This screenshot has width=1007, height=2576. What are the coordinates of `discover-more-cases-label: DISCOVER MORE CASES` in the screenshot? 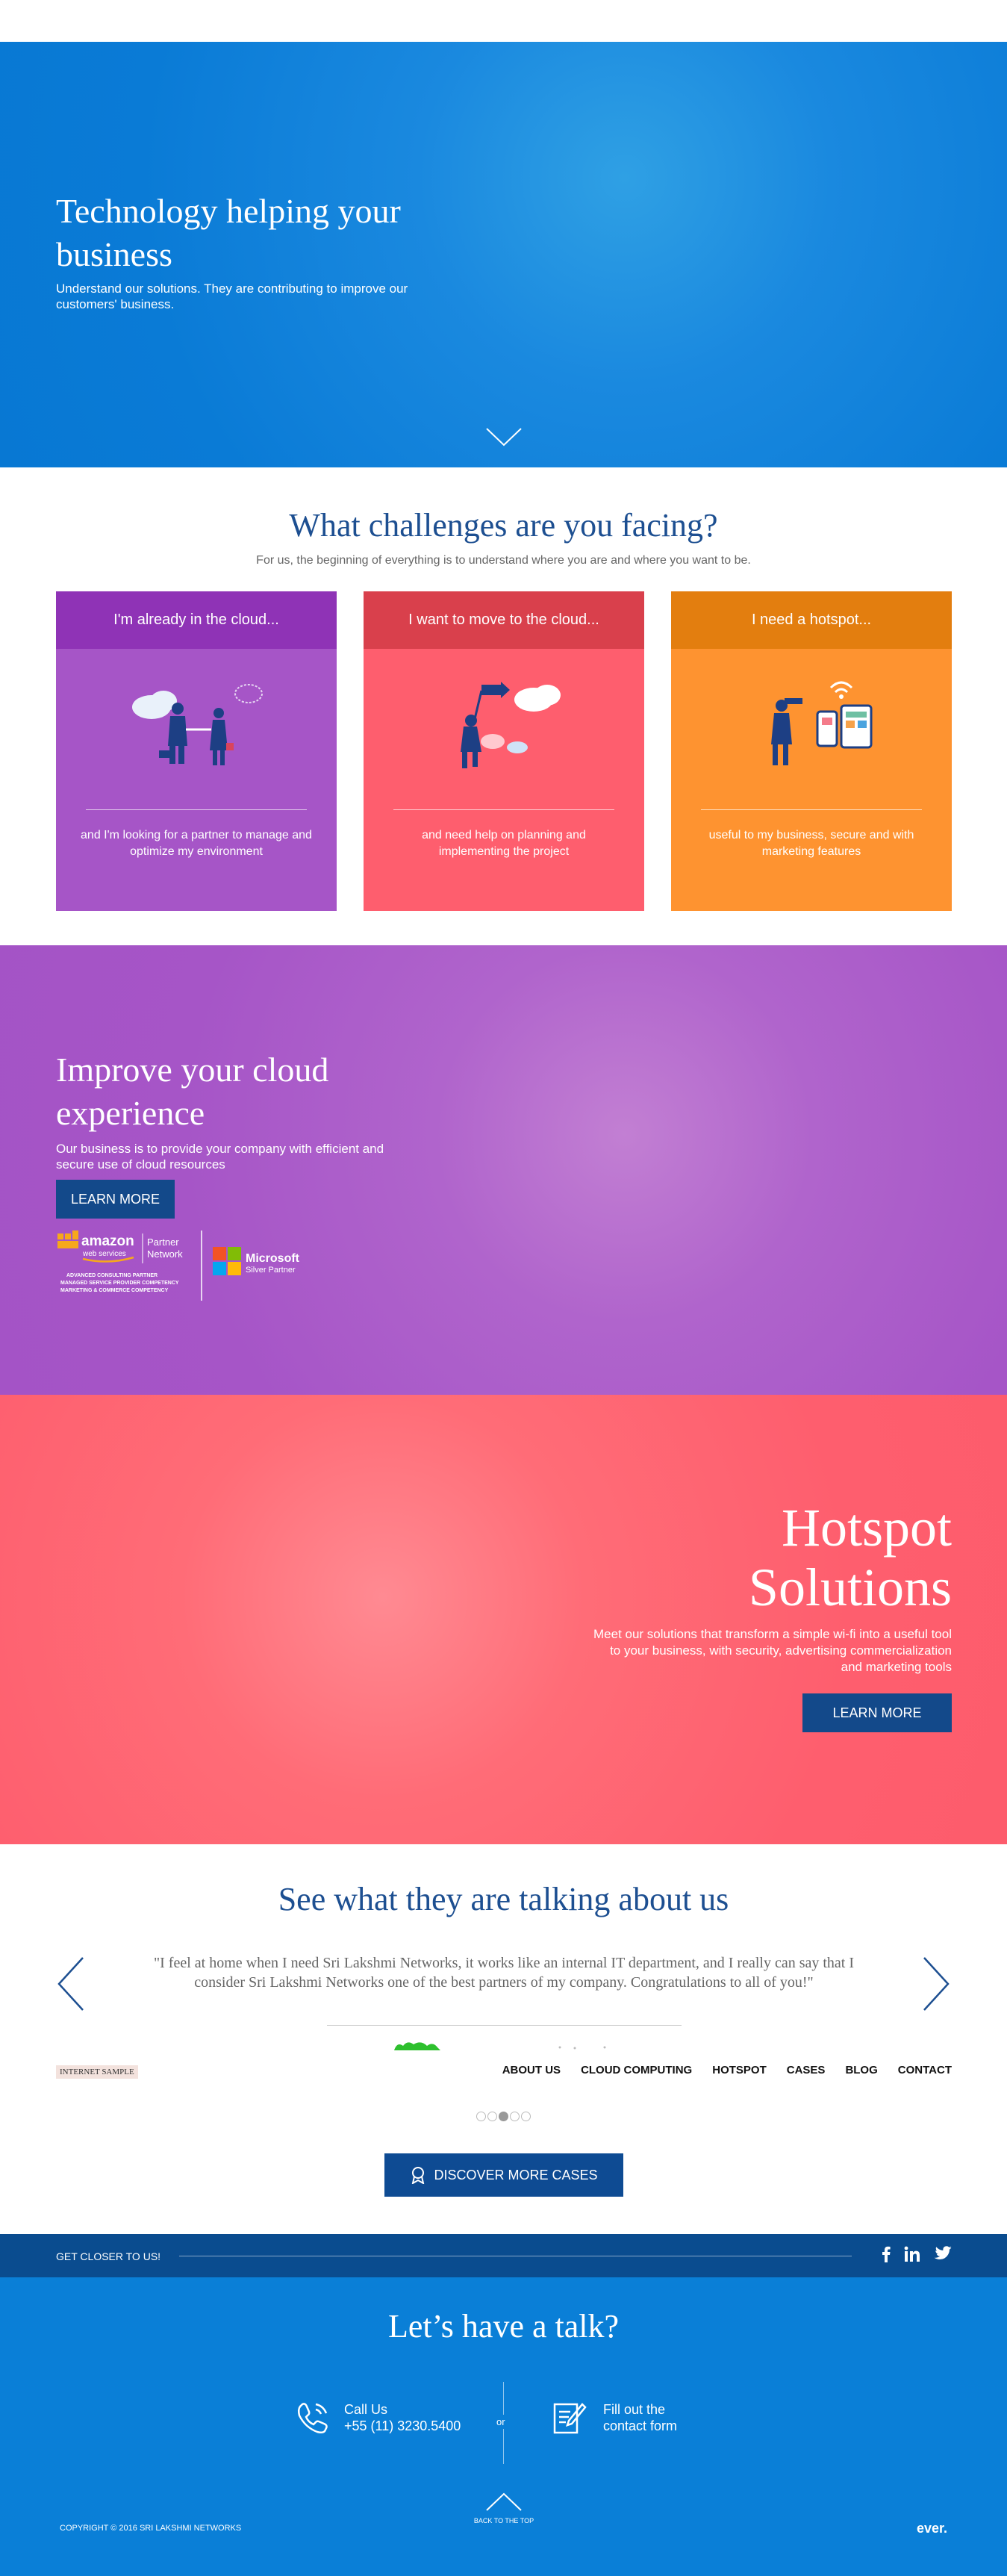 It's located at (516, 2175).